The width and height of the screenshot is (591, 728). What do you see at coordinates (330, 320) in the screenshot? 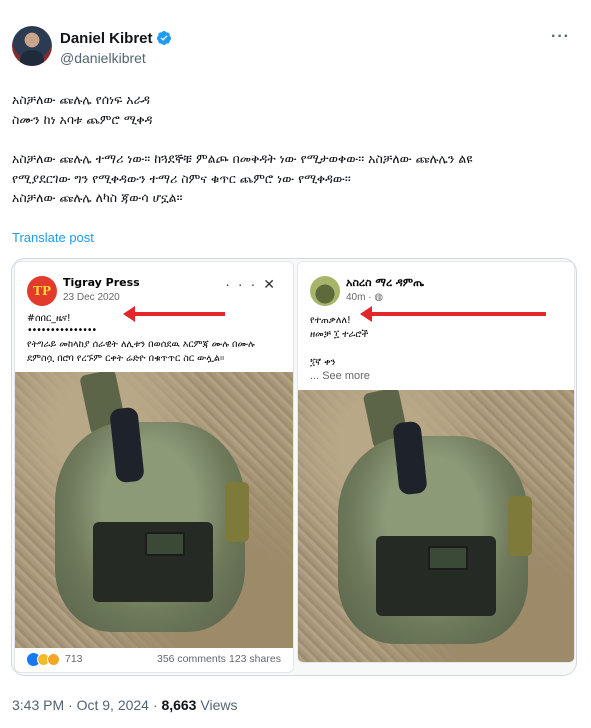
I see `right-post-body-line1: የተጠቃለለ!` at bounding box center [330, 320].